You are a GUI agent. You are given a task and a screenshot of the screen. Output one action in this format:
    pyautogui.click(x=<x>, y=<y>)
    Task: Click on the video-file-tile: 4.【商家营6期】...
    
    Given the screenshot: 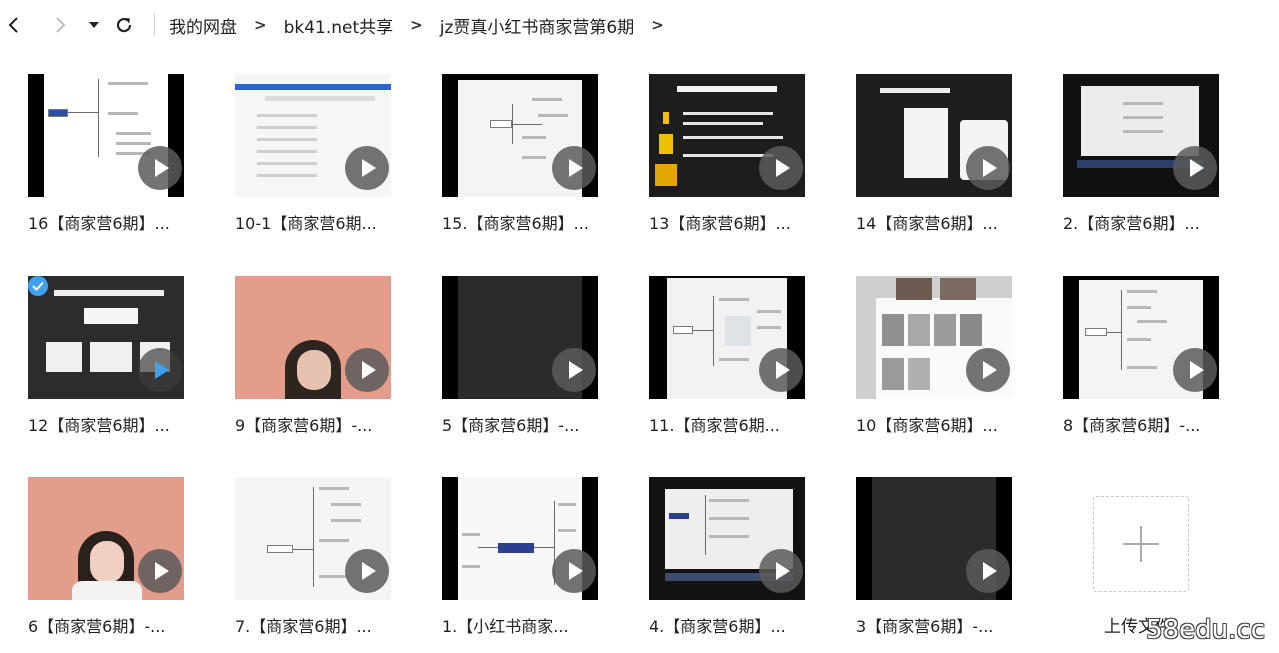 What is the action you would take?
    pyautogui.click(x=727, y=562)
    